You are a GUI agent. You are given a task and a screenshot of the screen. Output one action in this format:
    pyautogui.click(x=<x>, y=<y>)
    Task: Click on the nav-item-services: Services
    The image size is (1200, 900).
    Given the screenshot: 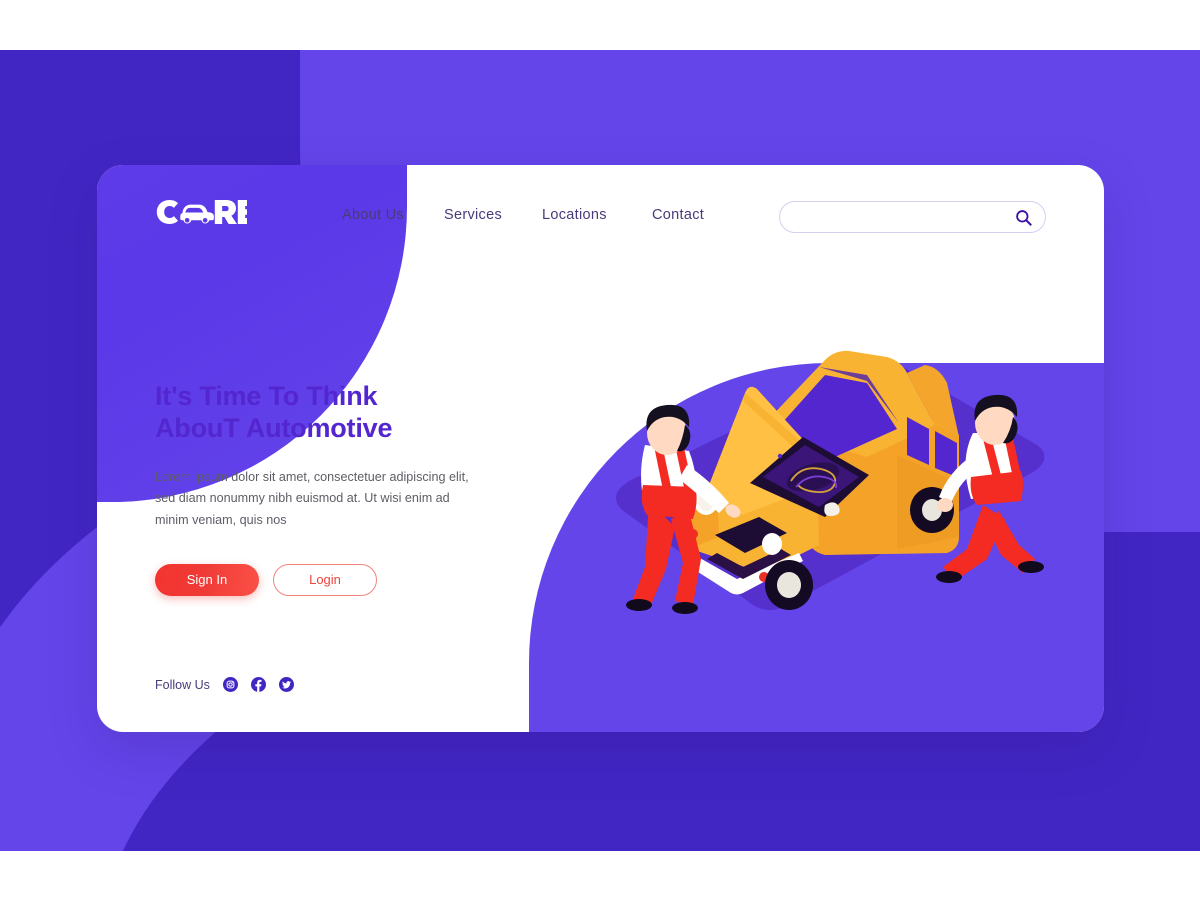 What is the action you would take?
    pyautogui.click(x=493, y=215)
    